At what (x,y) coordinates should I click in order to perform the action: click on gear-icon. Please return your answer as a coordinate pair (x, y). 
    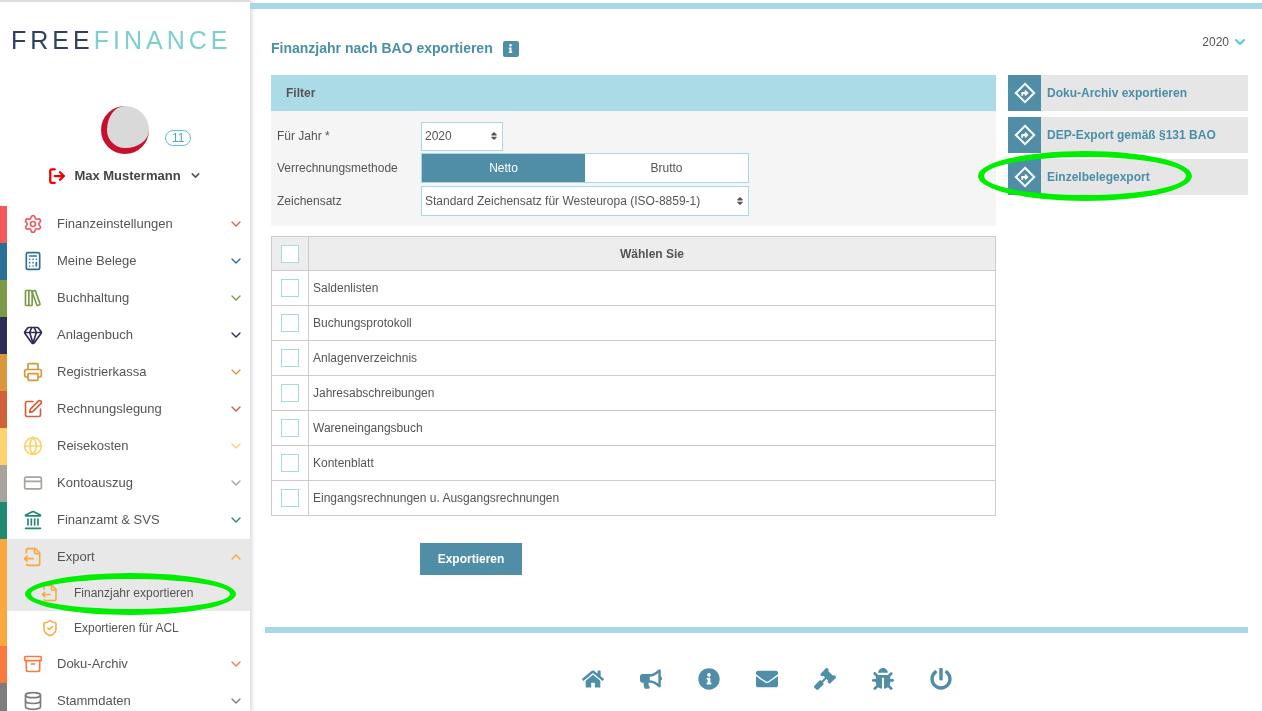
    Looking at the image, I should click on (33, 224).